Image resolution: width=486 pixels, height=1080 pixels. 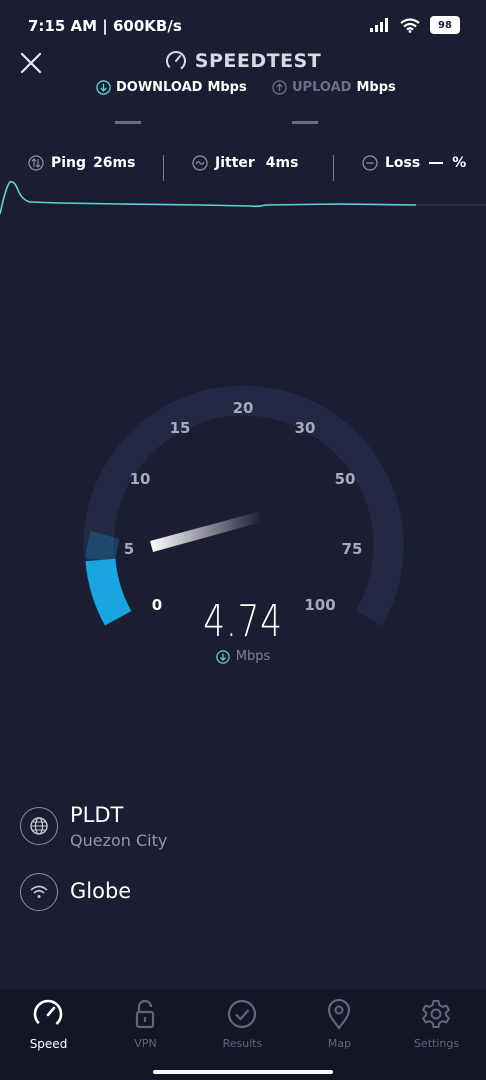 I want to click on isp-name: PLDT, so click(x=97, y=815).